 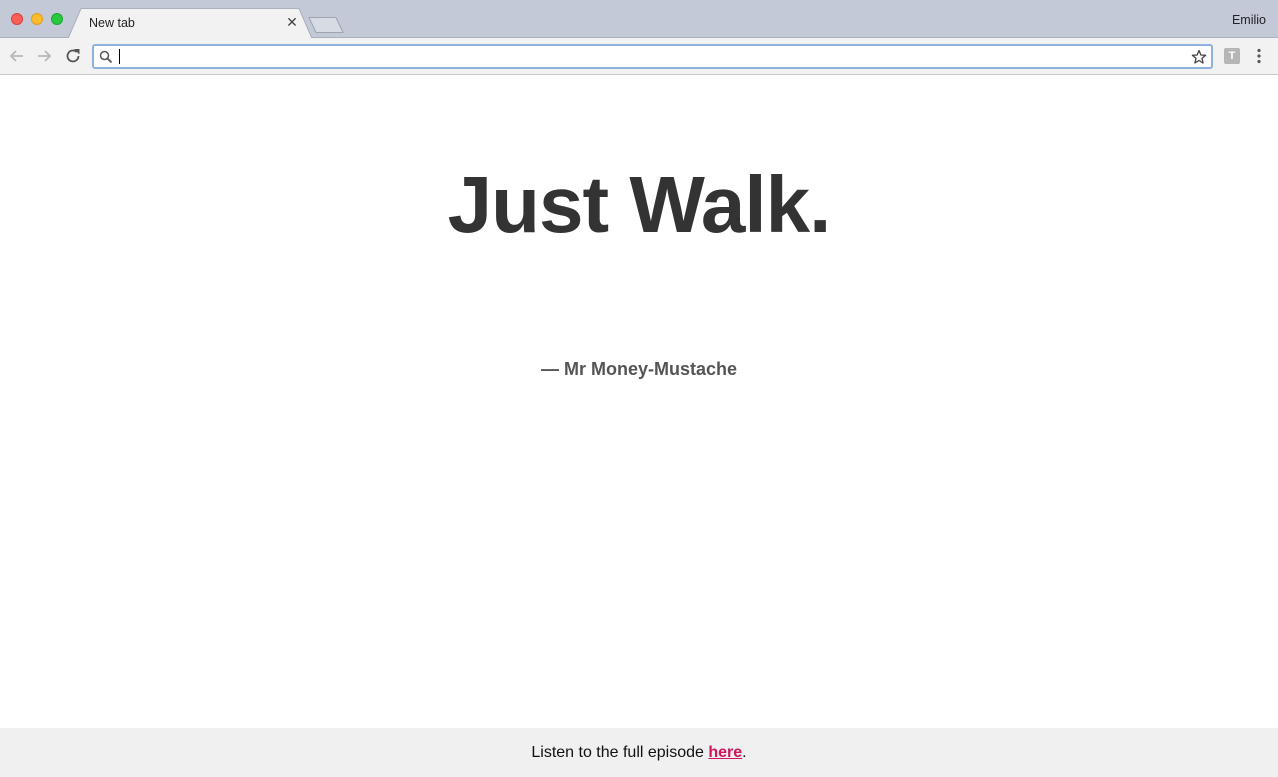 I want to click on title-bar: New tab ✕ Emilio, so click(x=639, y=19).